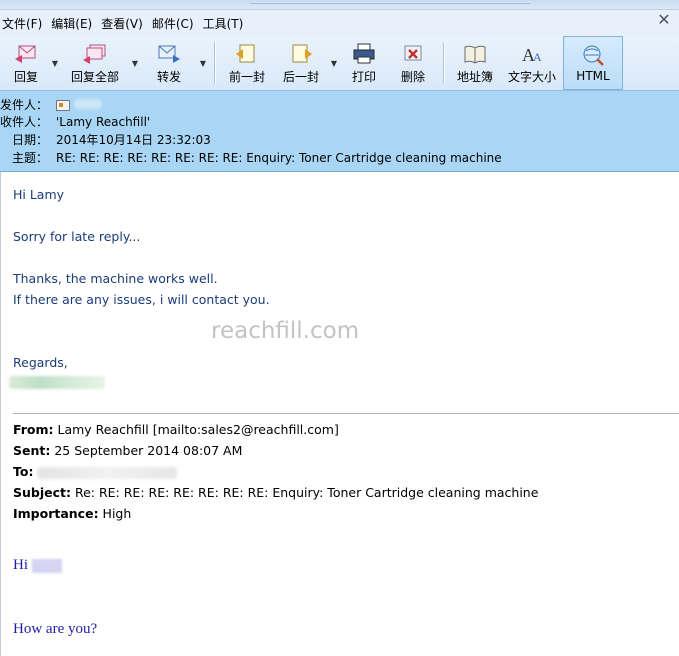 The width and height of the screenshot is (679, 656). Describe the element at coordinates (29, 140) in the screenshot. I see `date-label: 日期：` at that location.